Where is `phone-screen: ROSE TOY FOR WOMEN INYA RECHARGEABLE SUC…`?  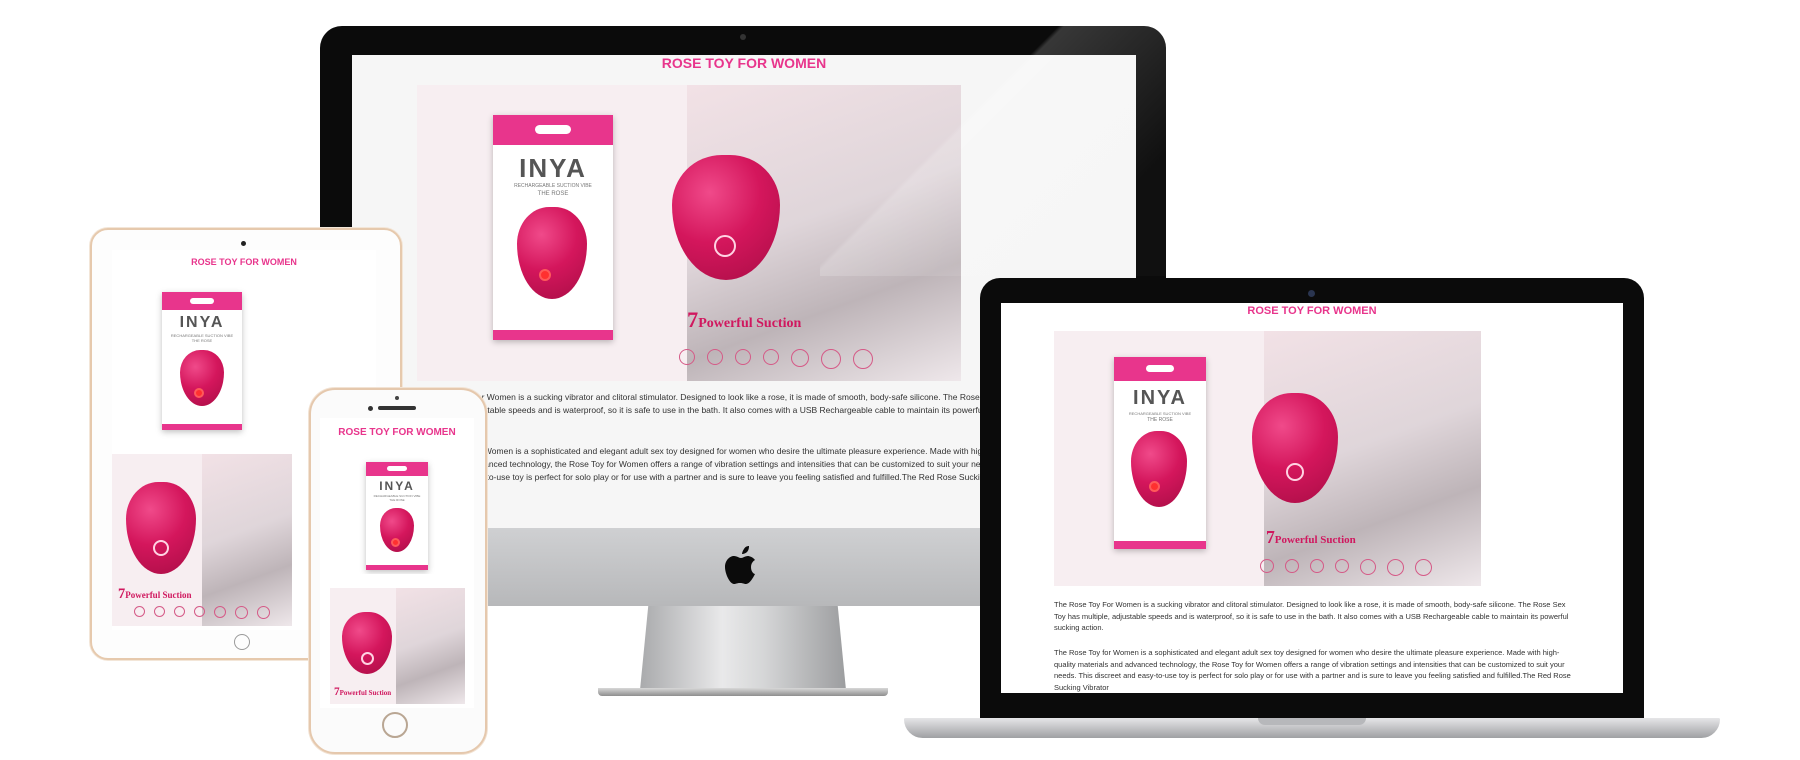 phone-screen: ROSE TOY FOR WOMEN INYA RECHARGEABLE SUC… is located at coordinates (397, 563).